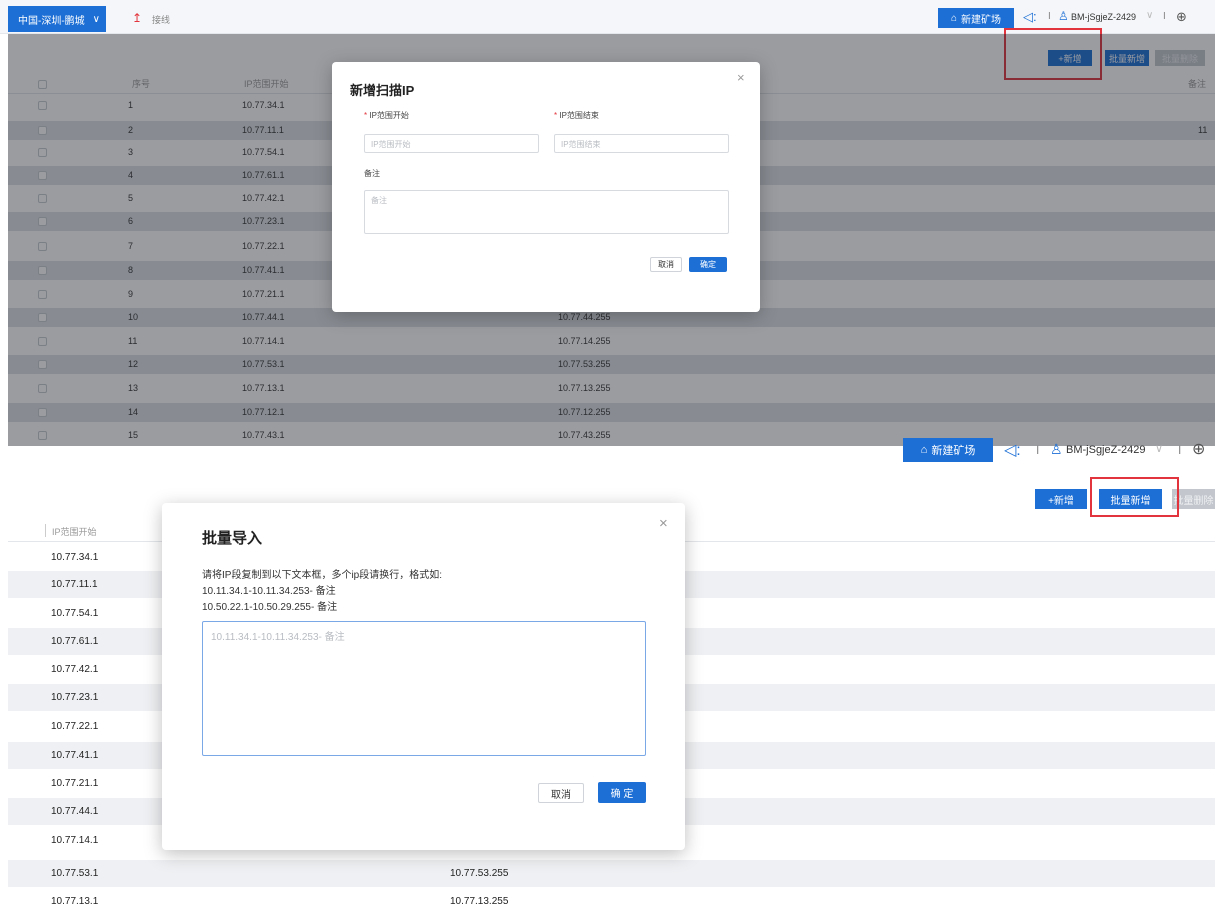 The height and width of the screenshot is (919, 1215). What do you see at coordinates (161, 20) in the screenshot?
I see `nav-label: 接线` at bounding box center [161, 20].